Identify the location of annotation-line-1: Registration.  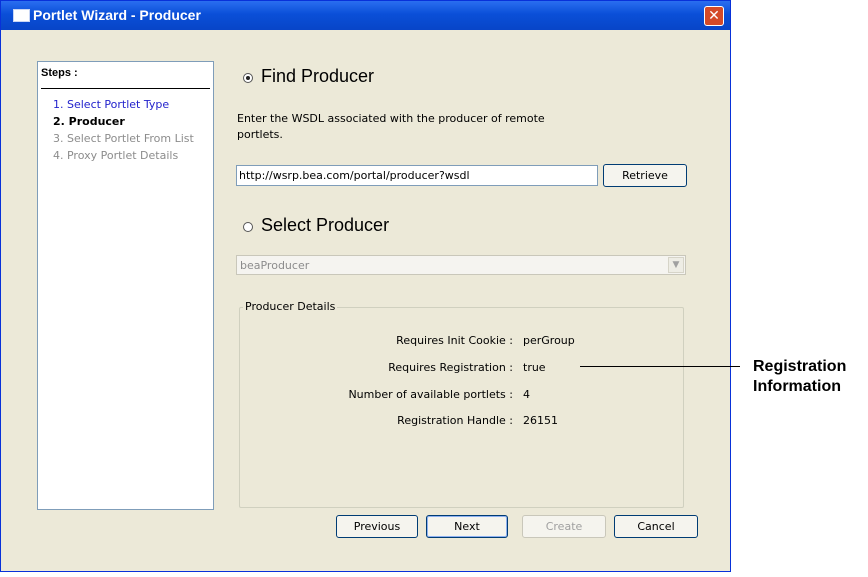
(800, 366).